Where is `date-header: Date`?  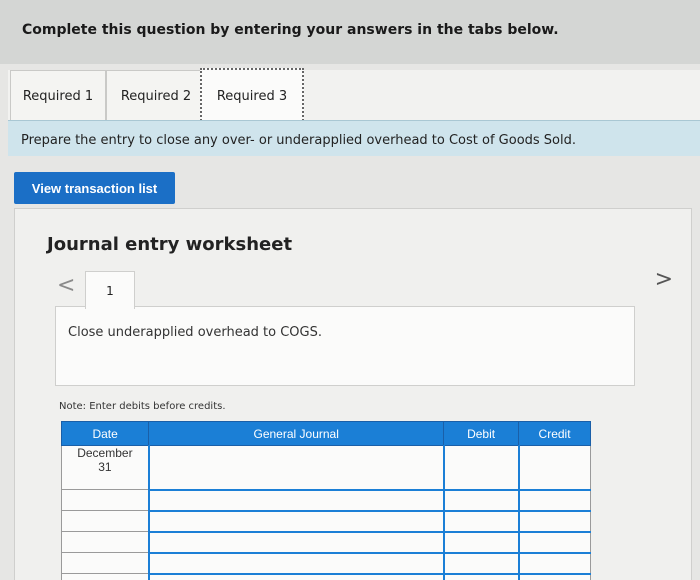
date-header: Date is located at coordinates (105, 433).